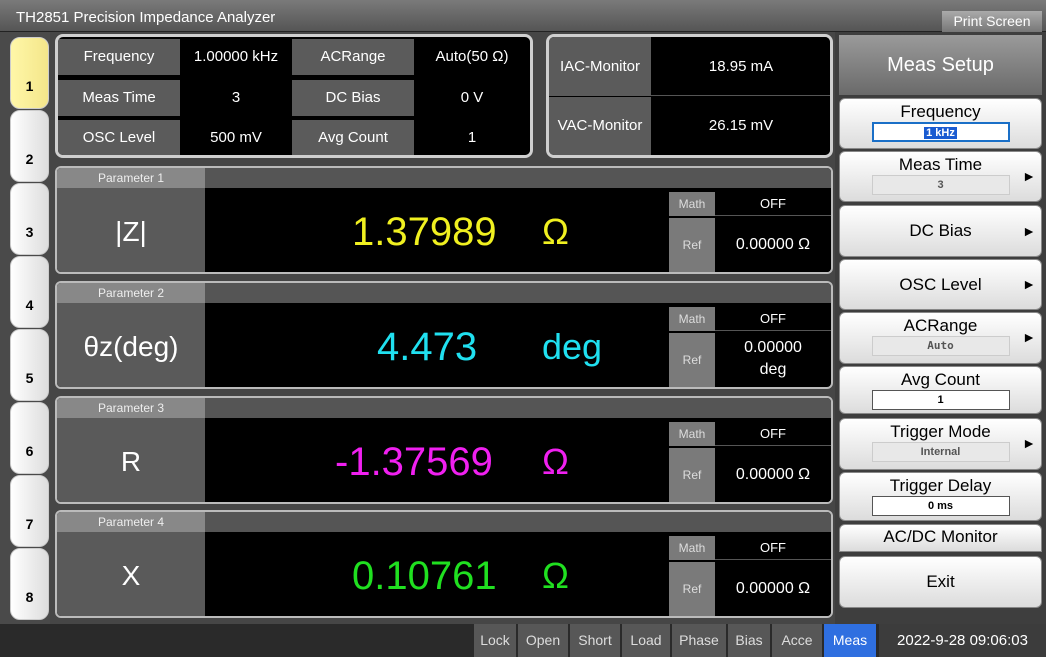 The image size is (1046, 657). I want to click on tab-label: 8, so click(29, 597).